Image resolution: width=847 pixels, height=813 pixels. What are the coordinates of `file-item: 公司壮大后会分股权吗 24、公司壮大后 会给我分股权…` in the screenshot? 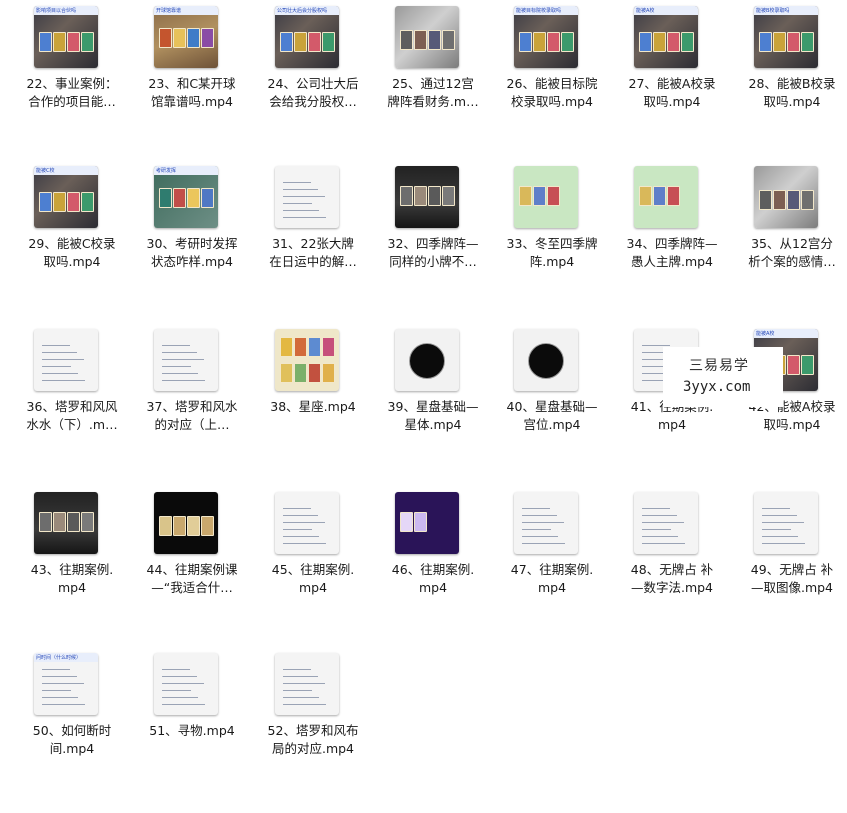 It's located at (313, 86).